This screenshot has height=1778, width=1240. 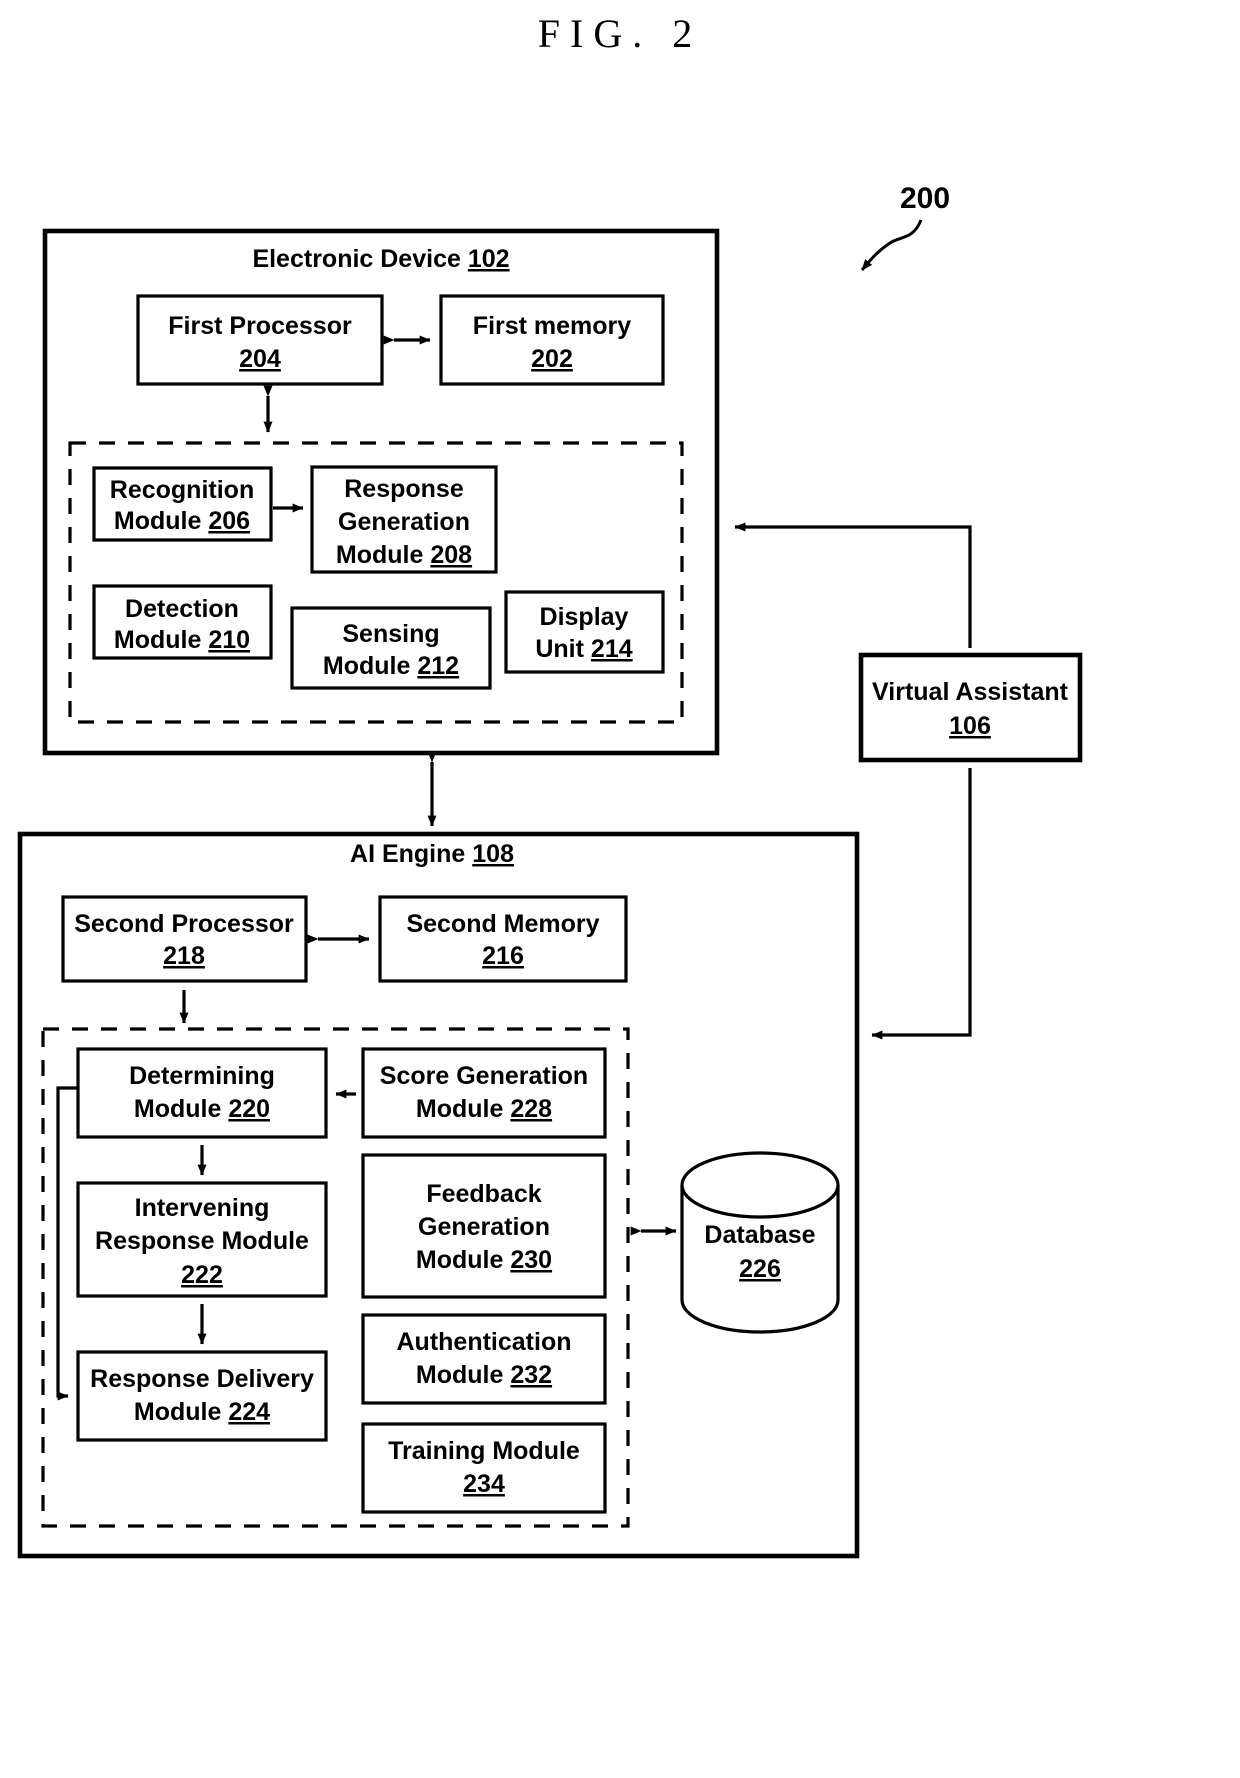 What do you see at coordinates (503, 956) in the screenshot?
I see `second-memory-ref: 216` at bounding box center [503, 956].